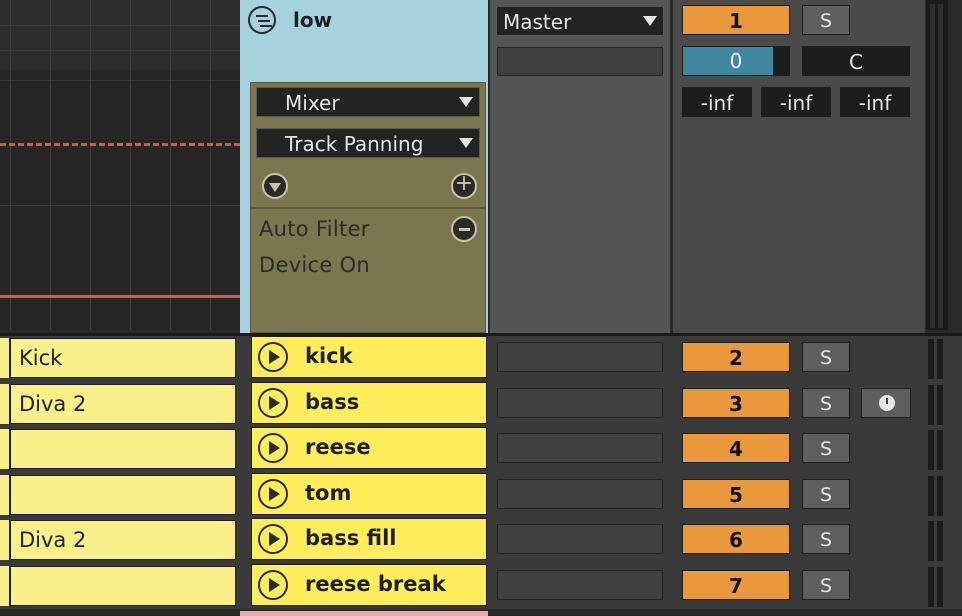  What do you see at coordinates (120, 144) in the screenshot?
I see `automation-line-dashed` at bounding box center [120, 144].